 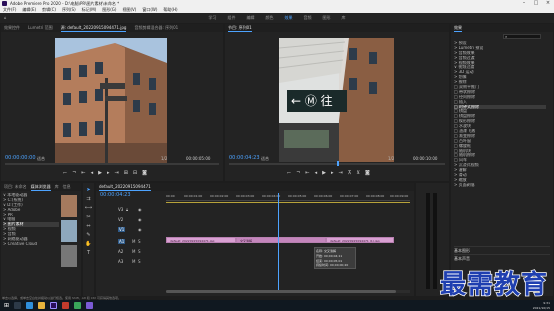 What do you see at coordinates (336, 100) in the screenshot?
I see `program-video-frame: ← Ⓜ 往` at bounding box center [336, 100].